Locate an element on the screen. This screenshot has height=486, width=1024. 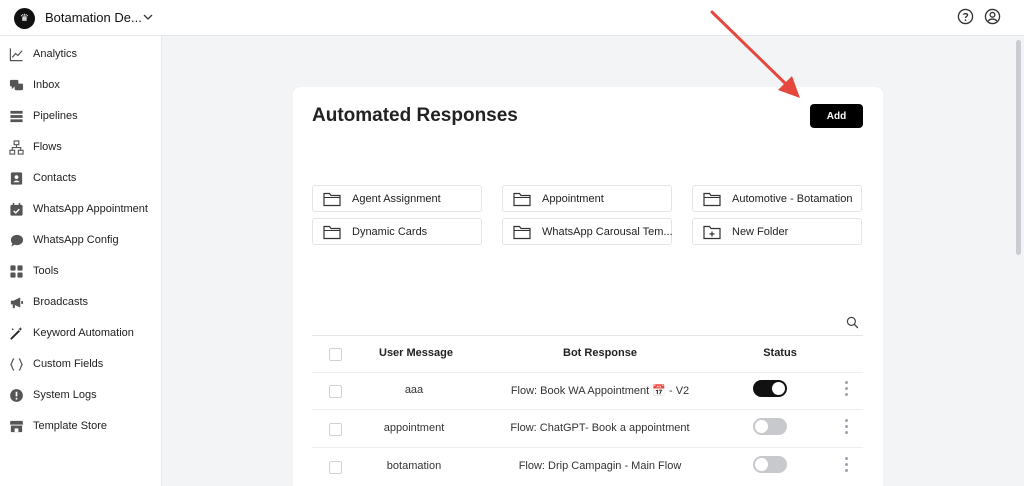
folder-label: Automotive - Botamation is located at coordinates (792, 199).